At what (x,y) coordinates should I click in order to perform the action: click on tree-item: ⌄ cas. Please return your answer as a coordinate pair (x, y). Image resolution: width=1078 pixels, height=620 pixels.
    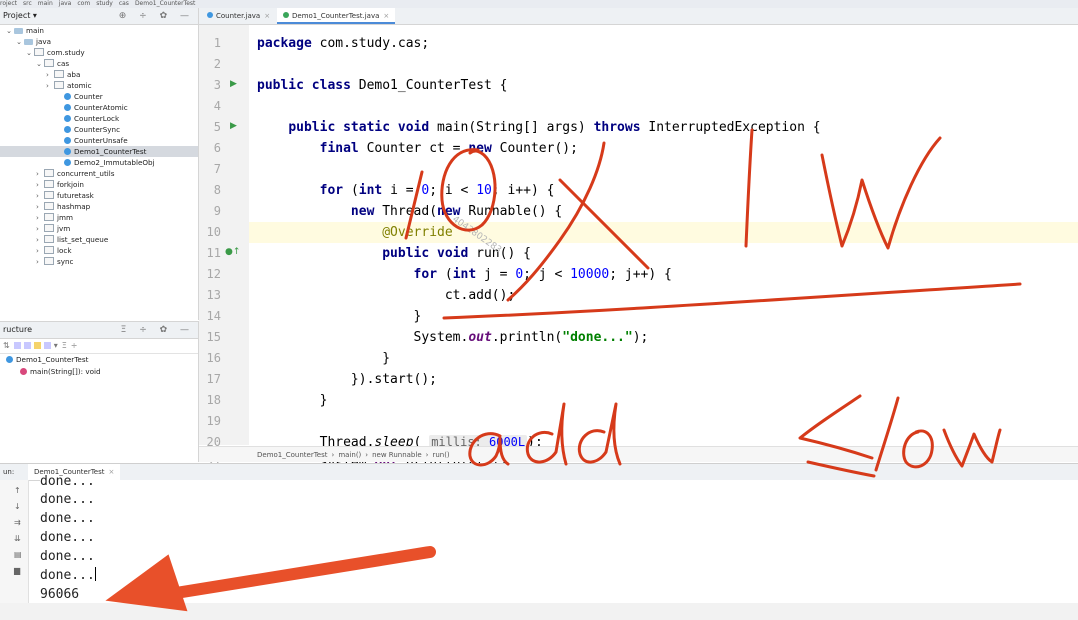
    Looking at the image, I should click on (99, 63).